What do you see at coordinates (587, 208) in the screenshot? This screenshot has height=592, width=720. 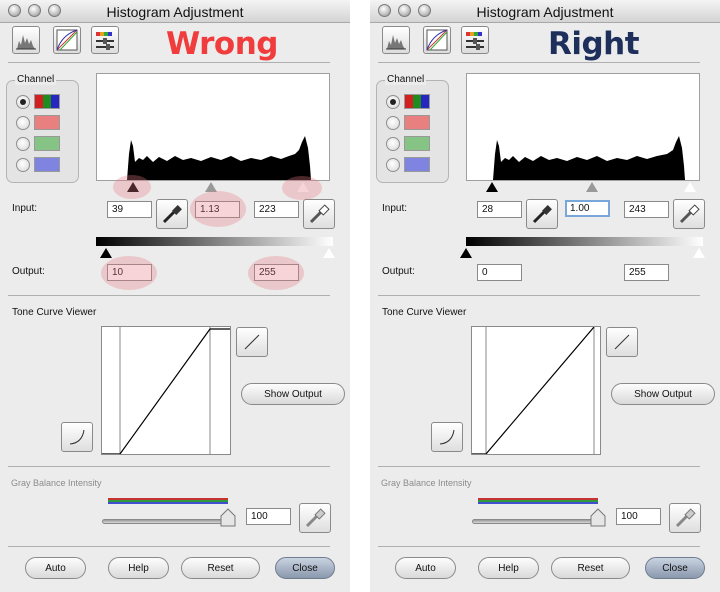 I see `input-gamma-field: 1.00` at bounding box center [587, 208].